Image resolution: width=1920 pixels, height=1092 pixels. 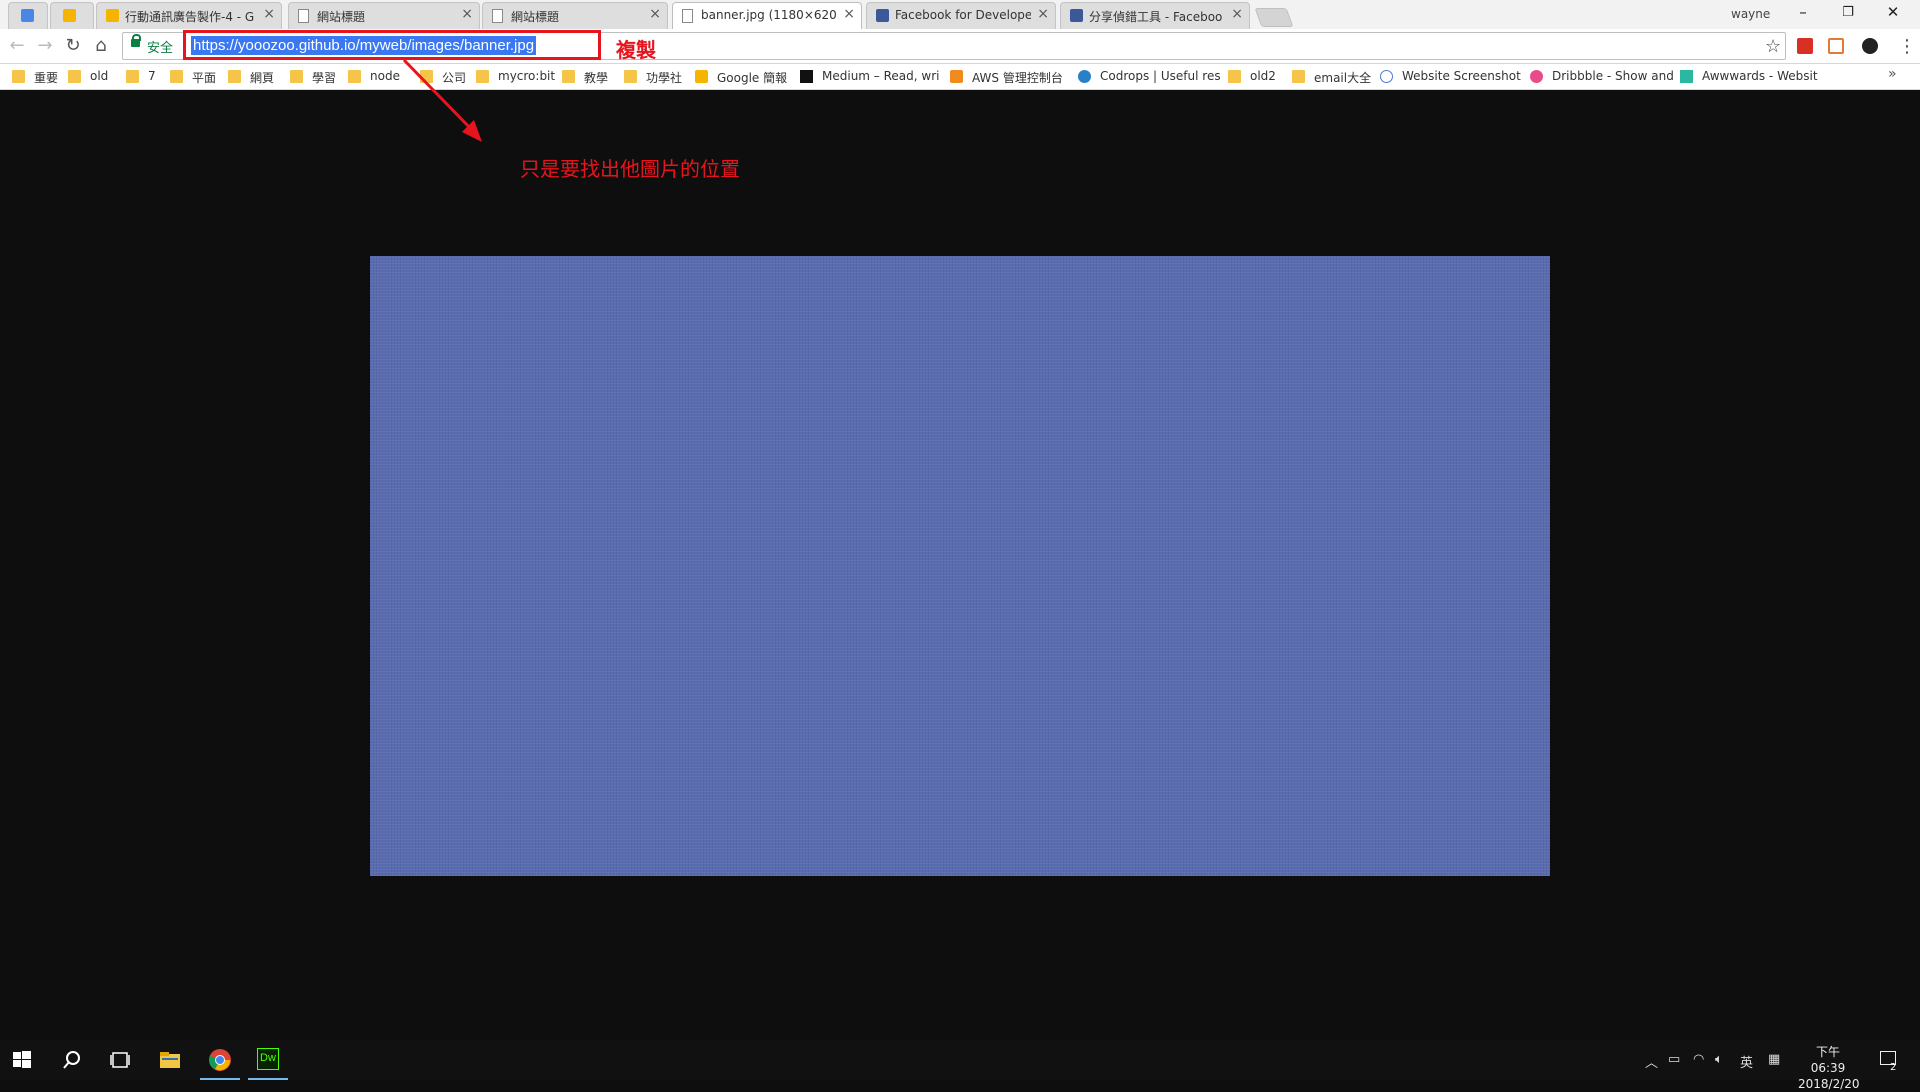 I want to click on annotation-arrow, so click(x=442, y=100).